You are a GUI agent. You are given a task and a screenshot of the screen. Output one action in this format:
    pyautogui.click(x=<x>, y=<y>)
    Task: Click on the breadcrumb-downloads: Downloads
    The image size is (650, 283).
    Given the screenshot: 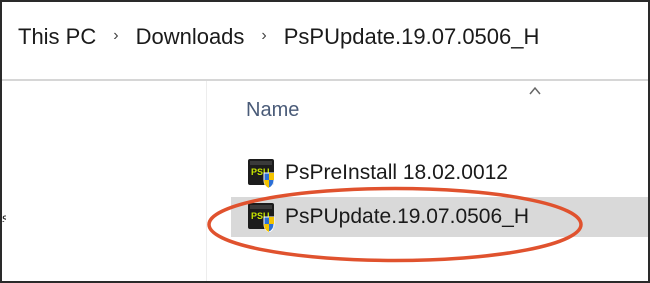 What is the action you would take?
    pyautogui.click(x=190, y=37)
    